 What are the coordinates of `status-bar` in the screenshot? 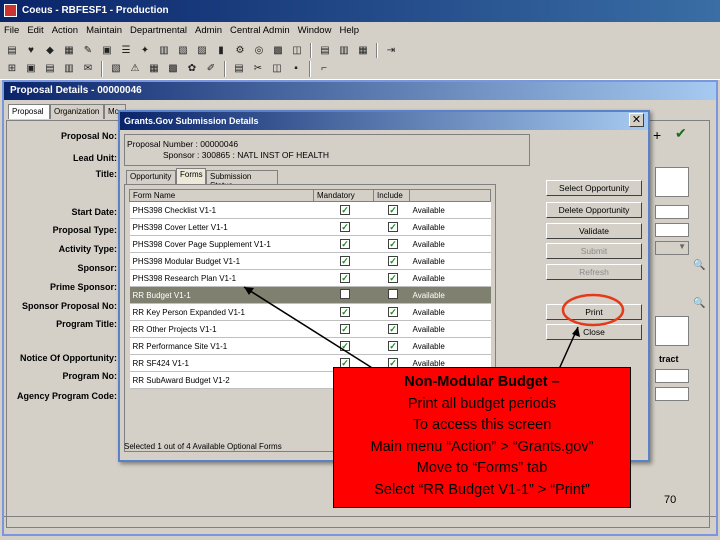 It's located at (360, 522).